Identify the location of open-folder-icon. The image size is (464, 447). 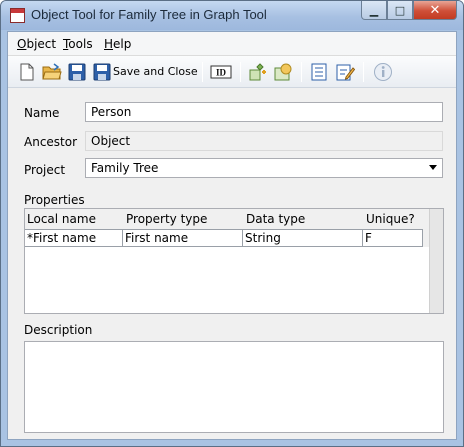
(52, 72).